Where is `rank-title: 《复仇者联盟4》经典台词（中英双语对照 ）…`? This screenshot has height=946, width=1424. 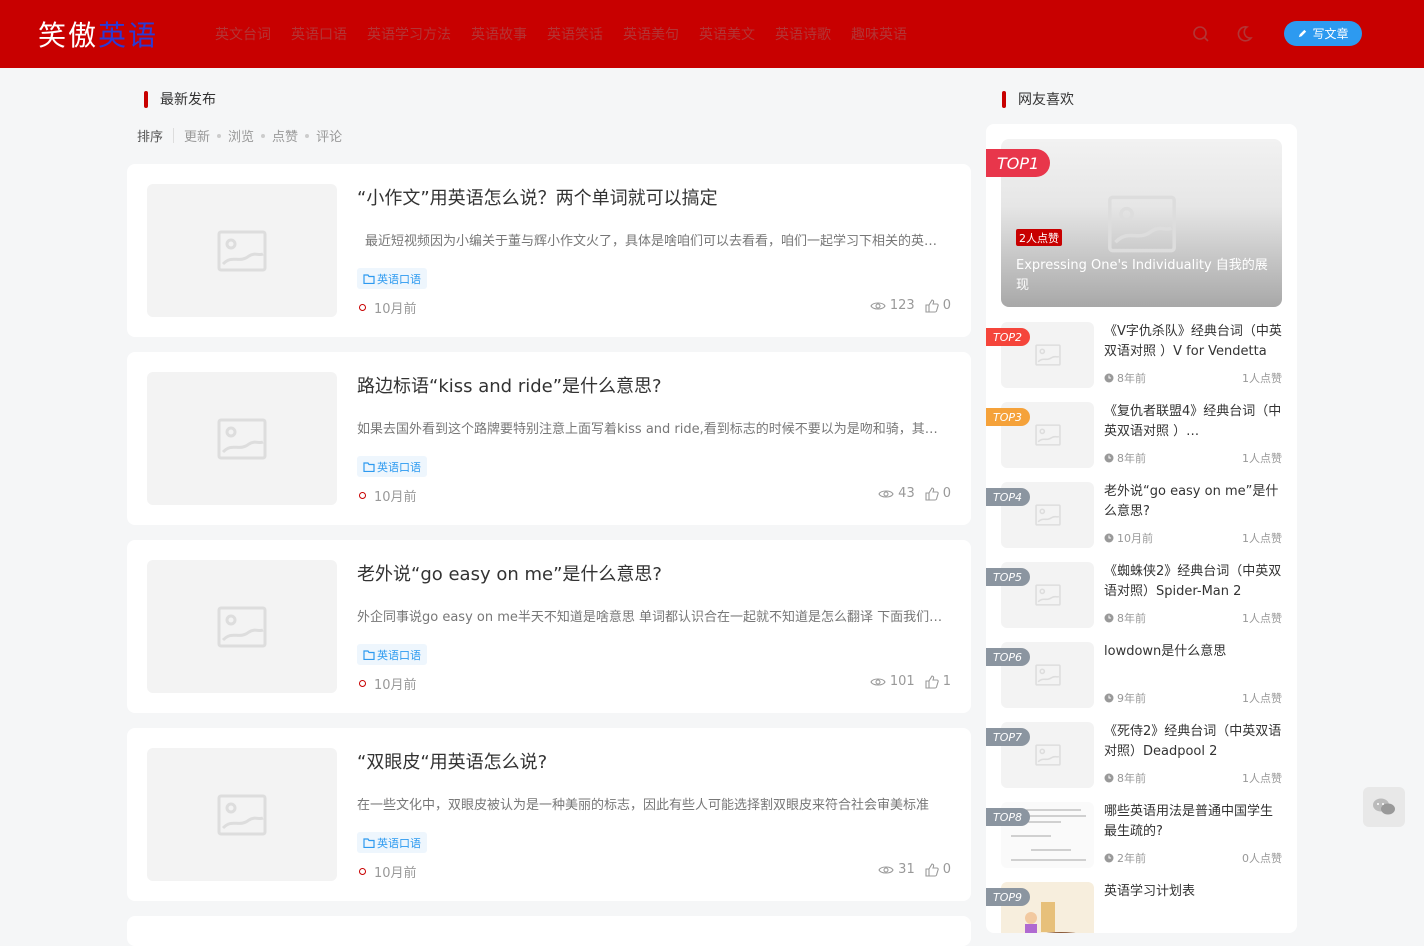
rank-title: 《复仇者联盟4》经典台词（中英双语对照 ）… is located at coordinates (1194, 422).